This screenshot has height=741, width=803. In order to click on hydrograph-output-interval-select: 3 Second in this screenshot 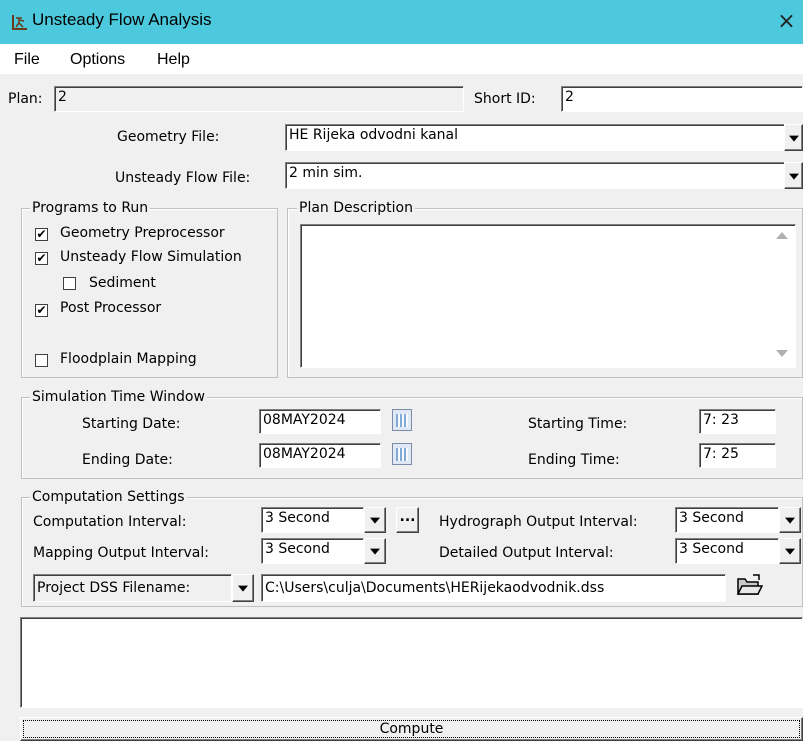, I will do `click(727, 520)`.